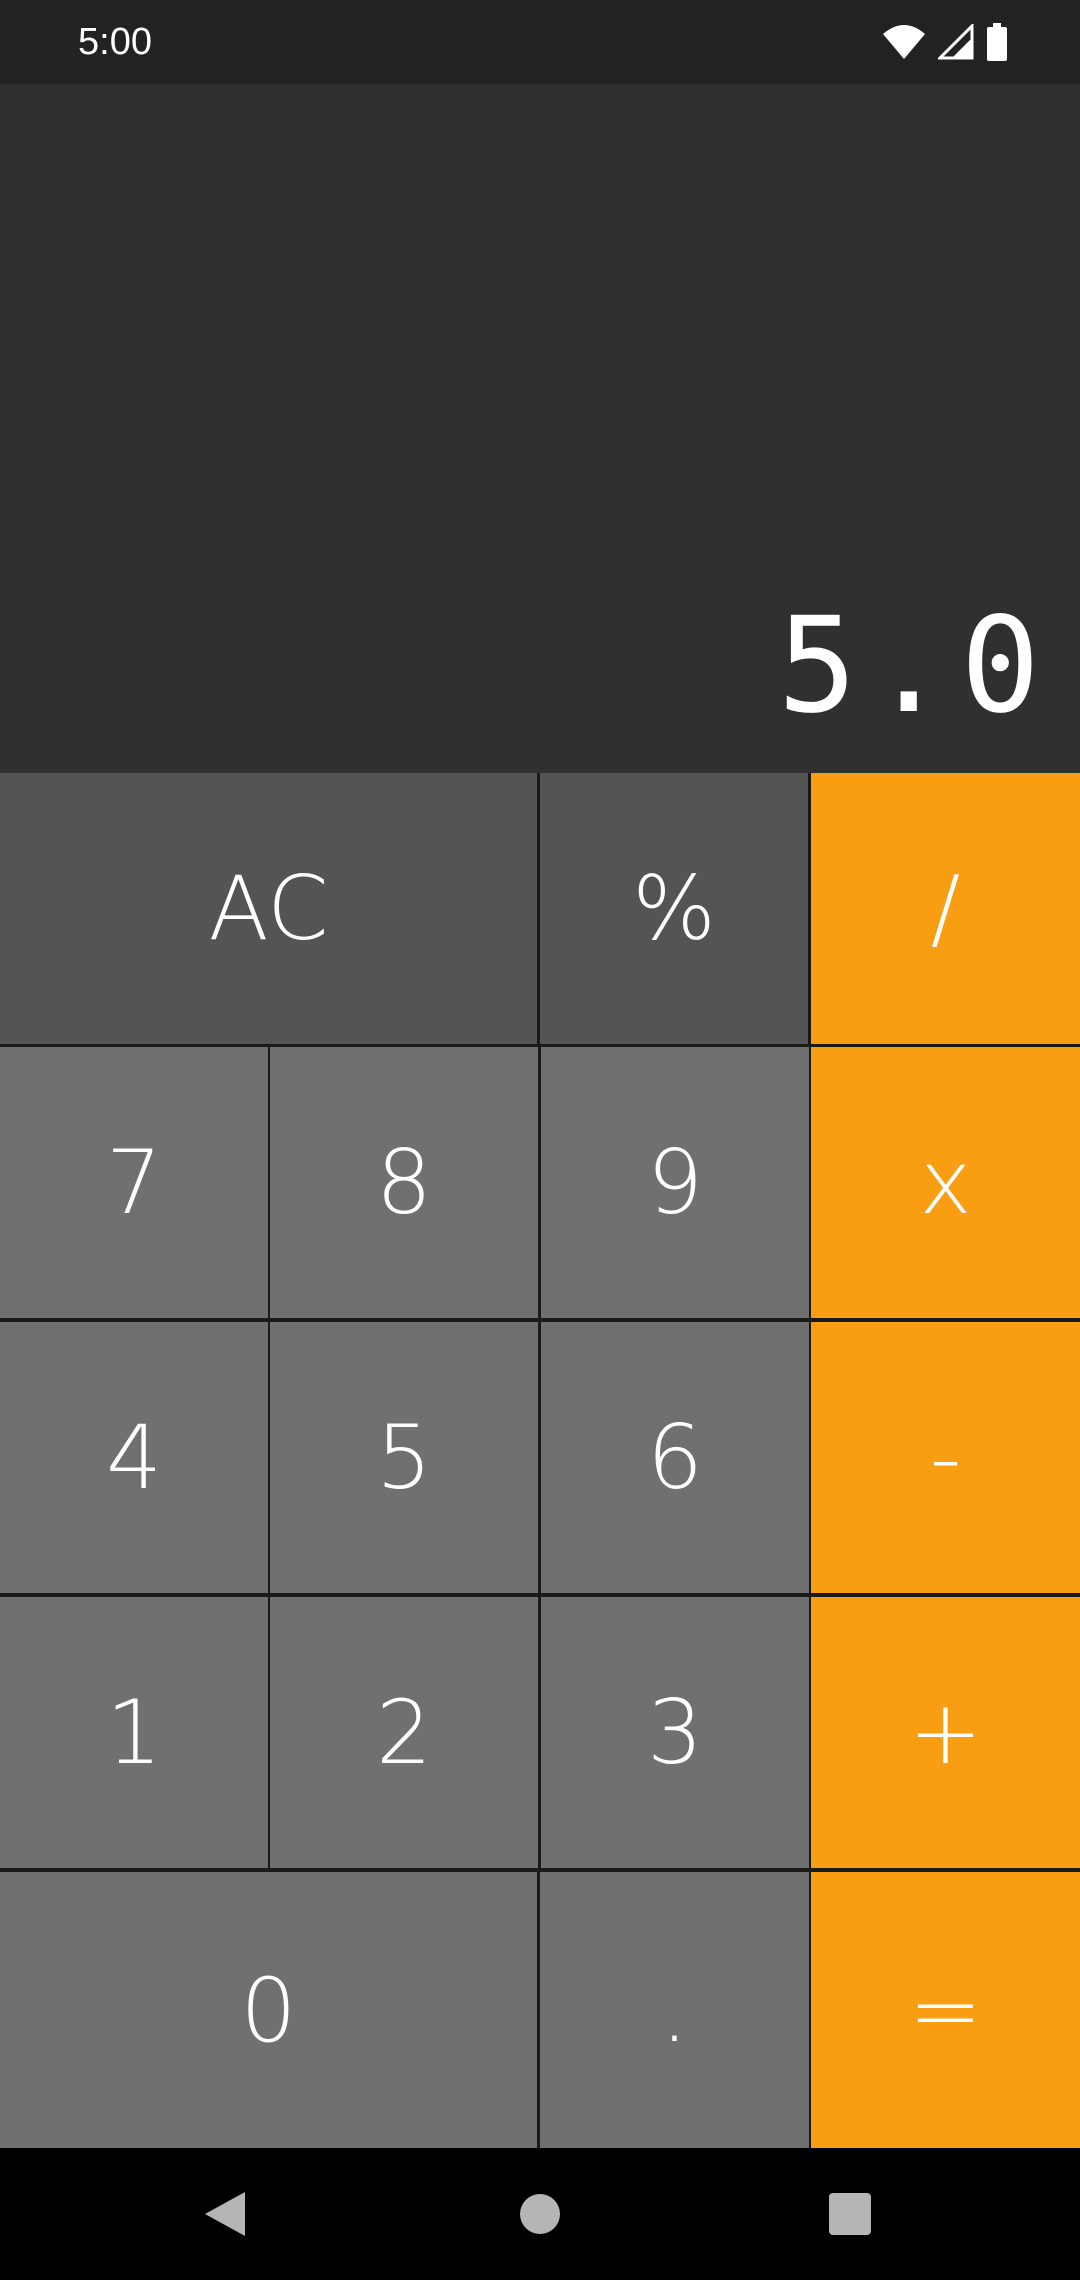 Image resolution: width=1080 pixels, height=2280 pixels. What do you see at coordinates (134, 1457) in the screenshot?
I see `digit-4-button: 4` at bounding box center [134, 1457].